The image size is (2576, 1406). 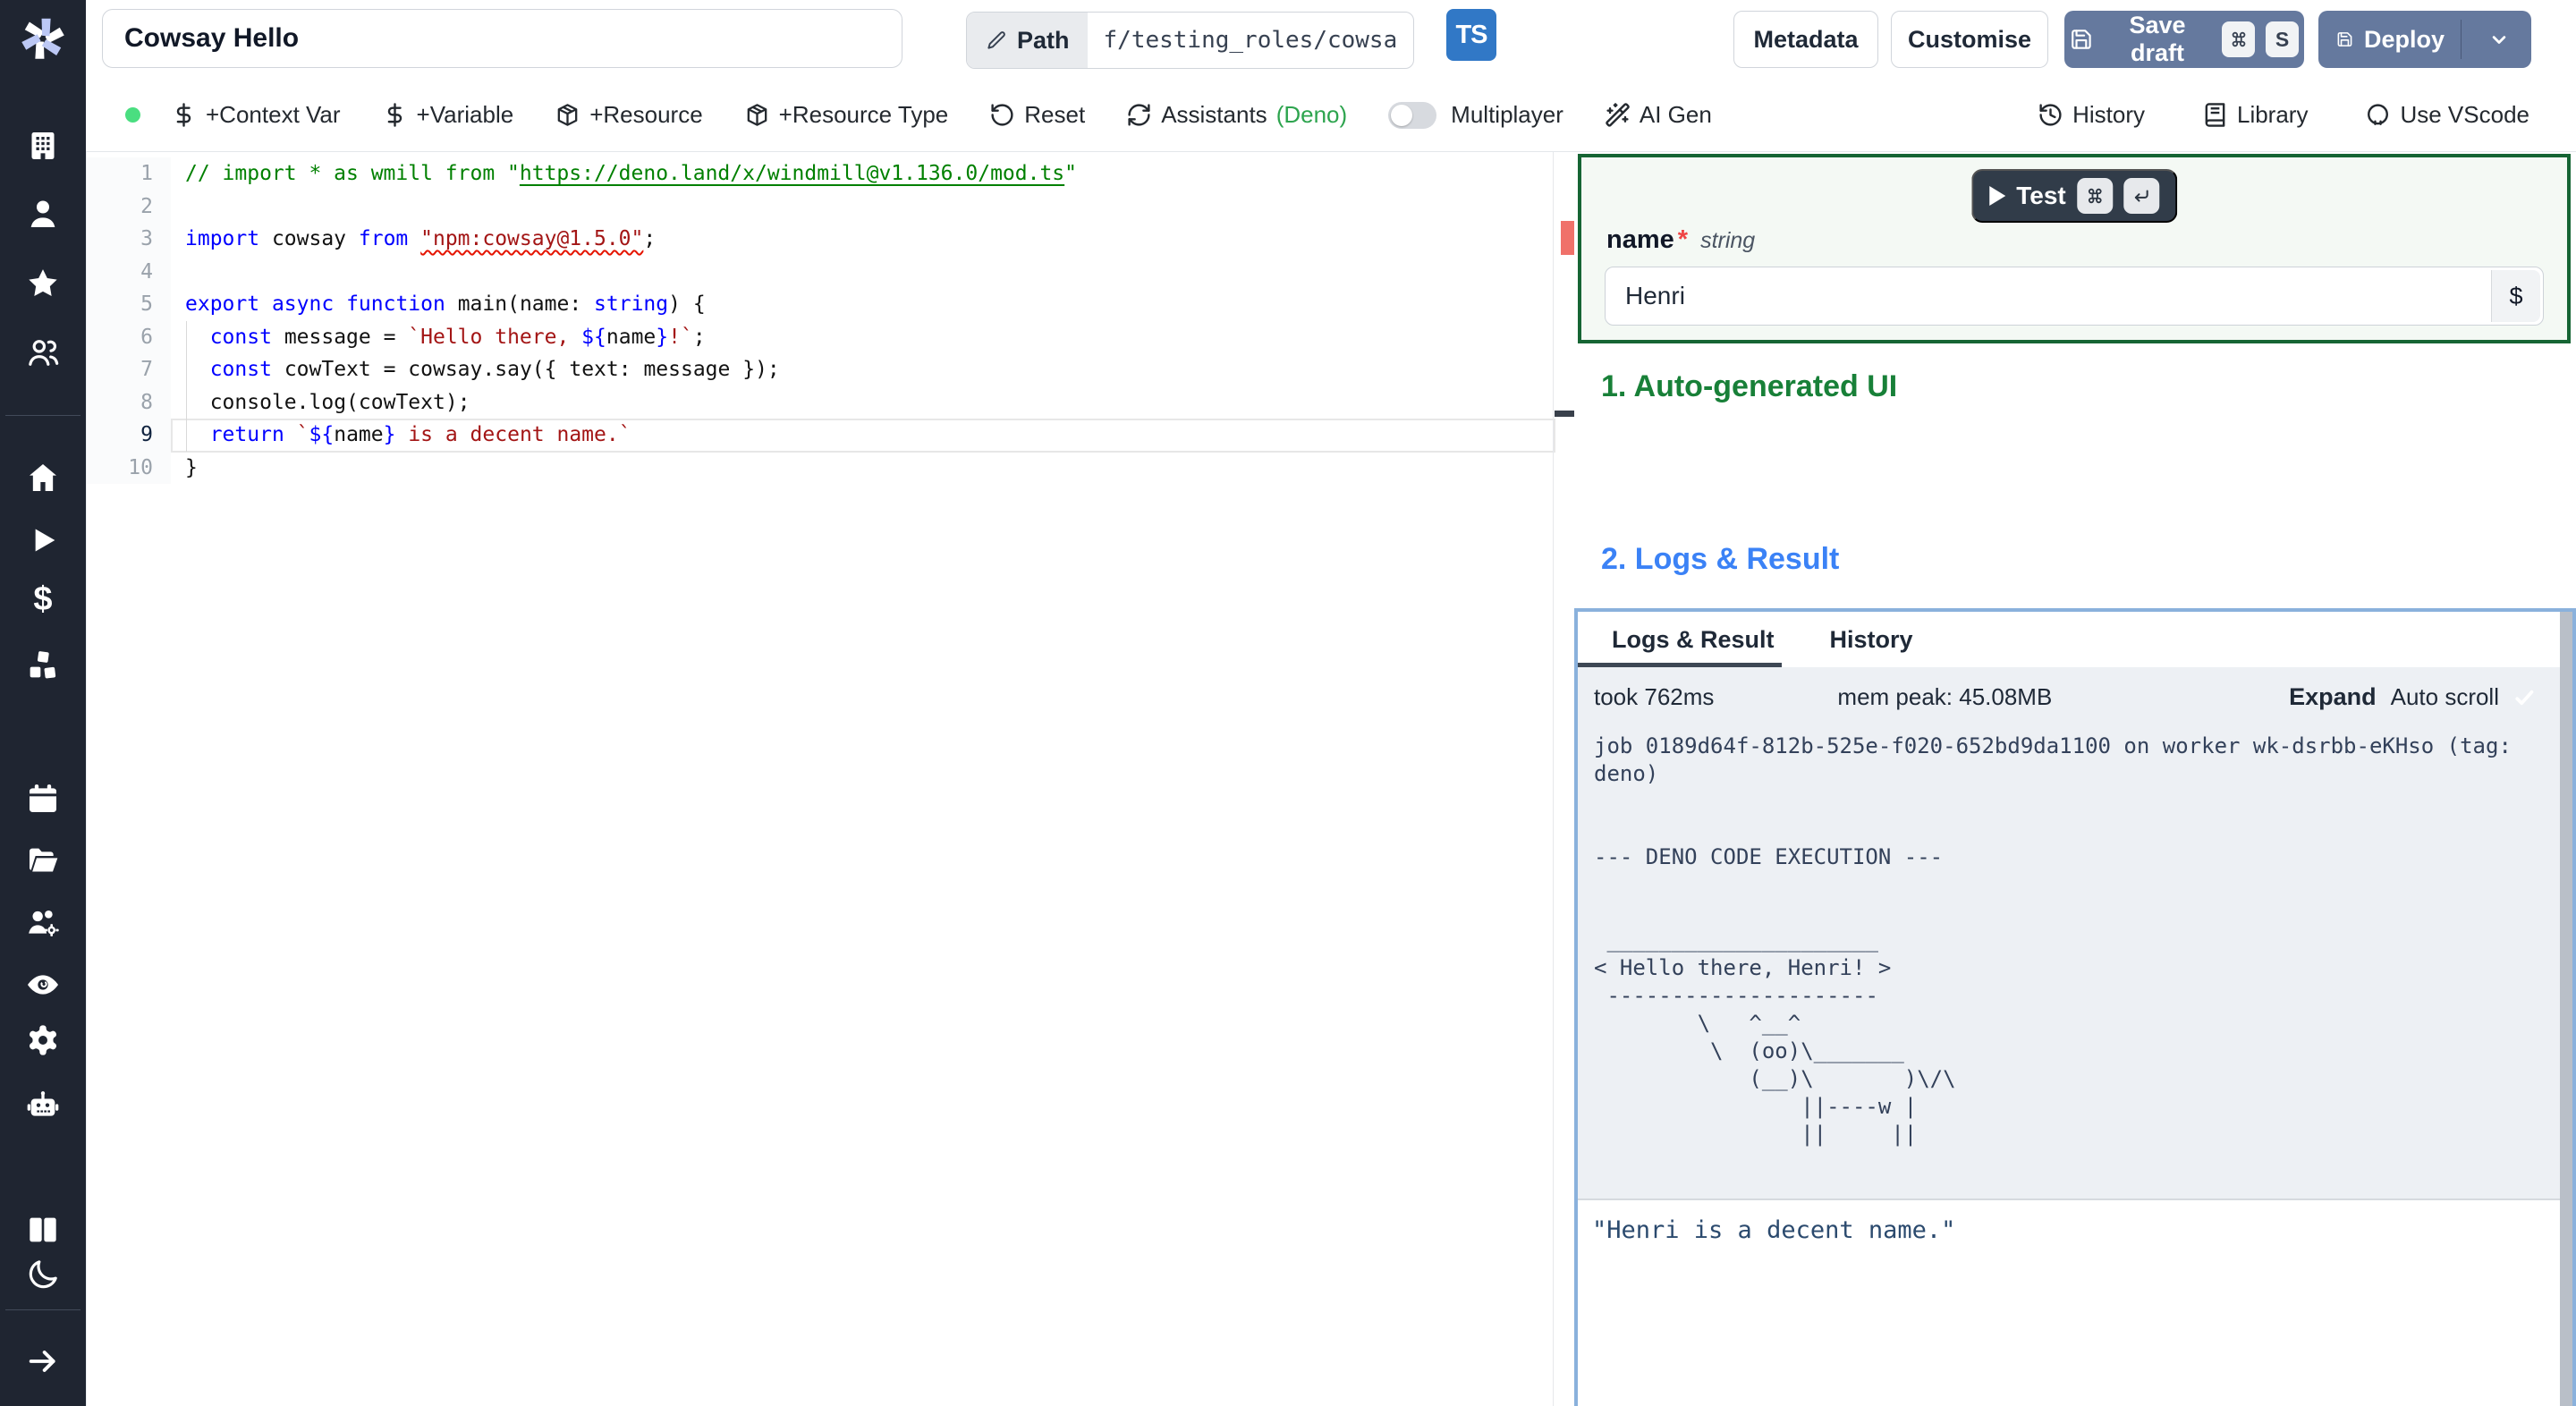 I want to click on line-number: 5, so click(x=146, y=304).